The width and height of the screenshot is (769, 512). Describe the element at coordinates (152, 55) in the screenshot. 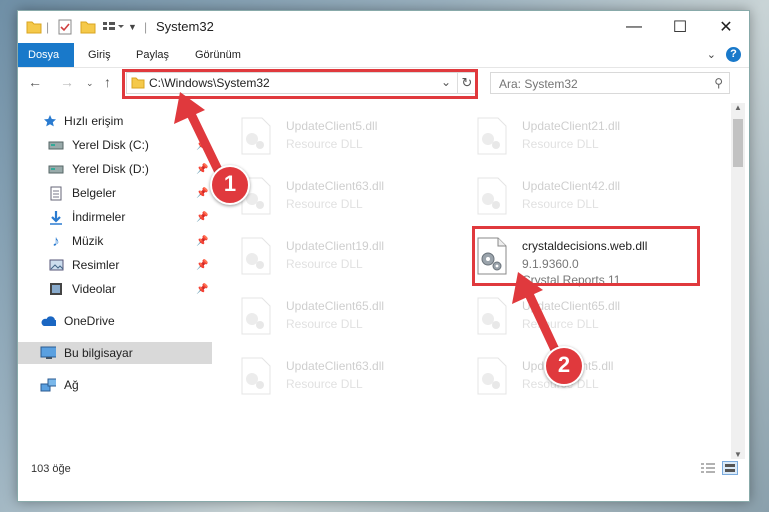

I see `tab-paylas: Paylaş` at that location.